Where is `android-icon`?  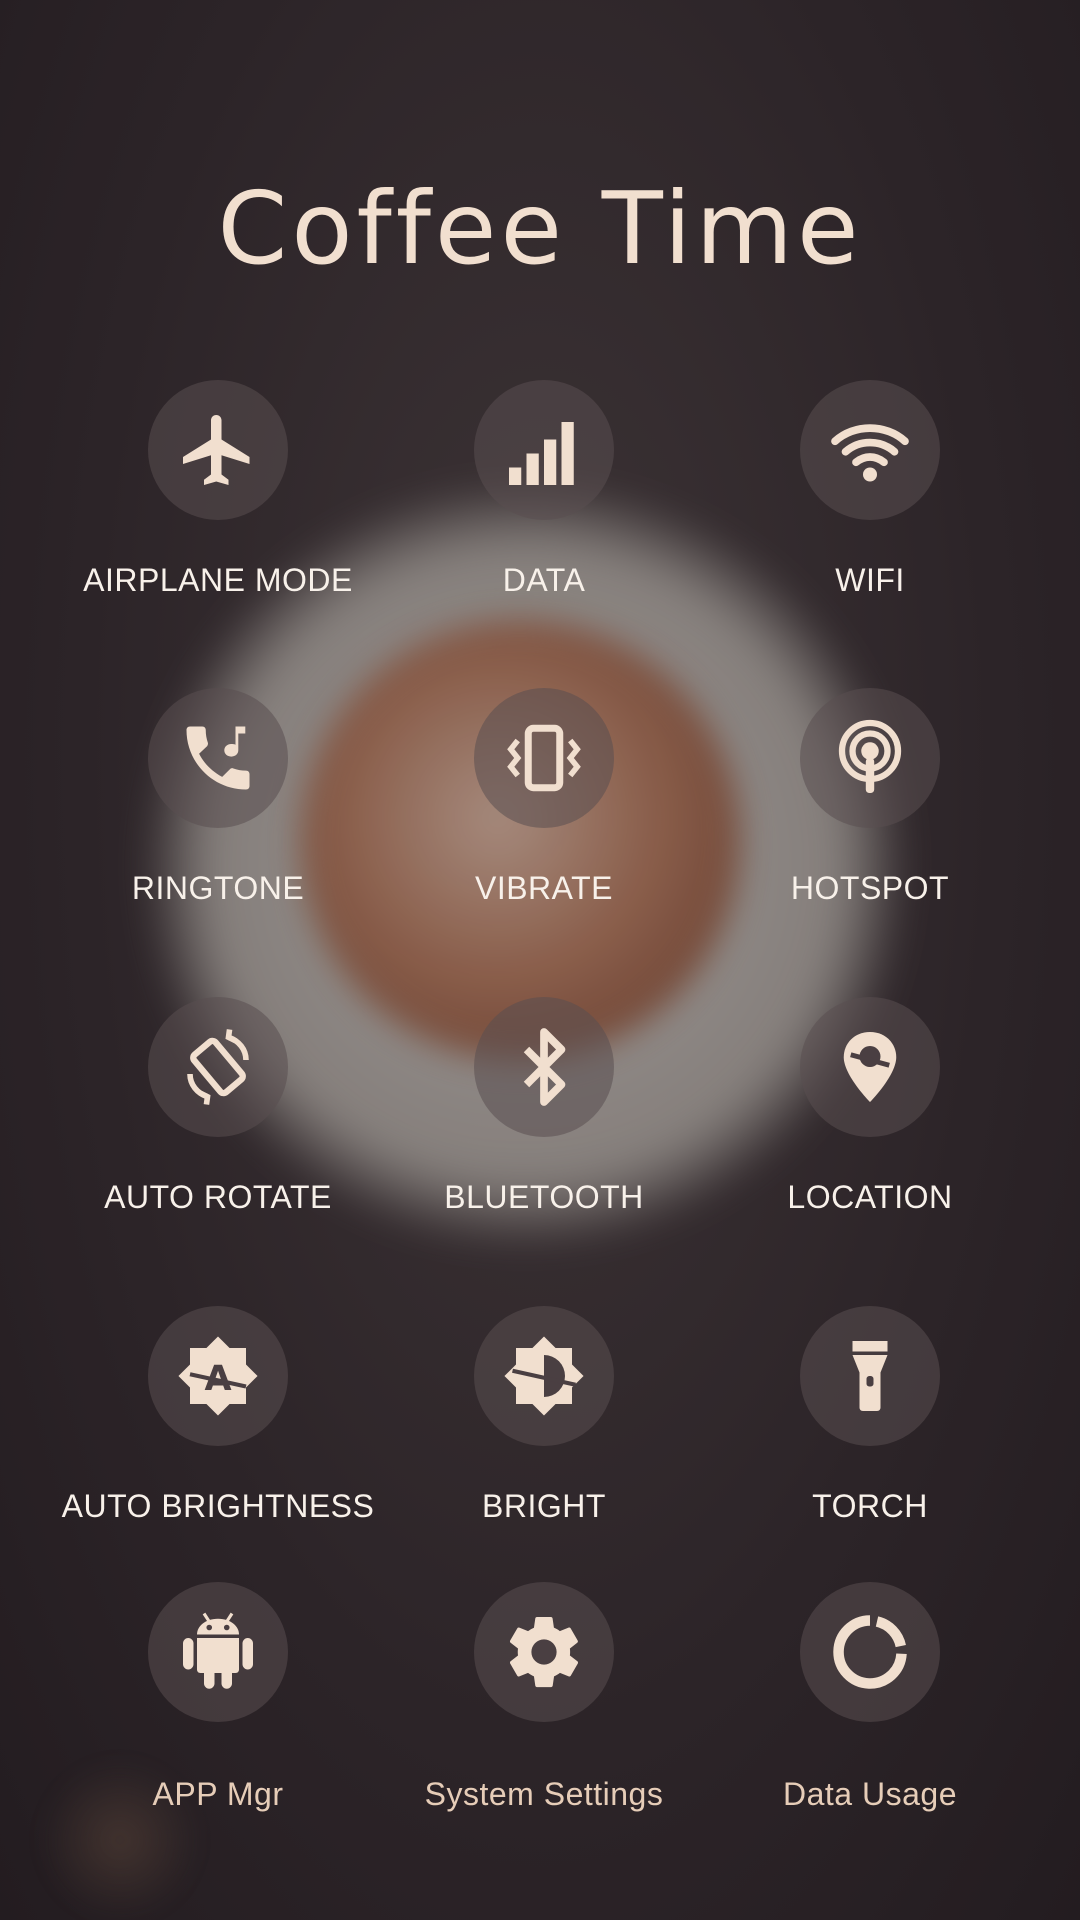
android-icon is located at coordinates (218, 1650).